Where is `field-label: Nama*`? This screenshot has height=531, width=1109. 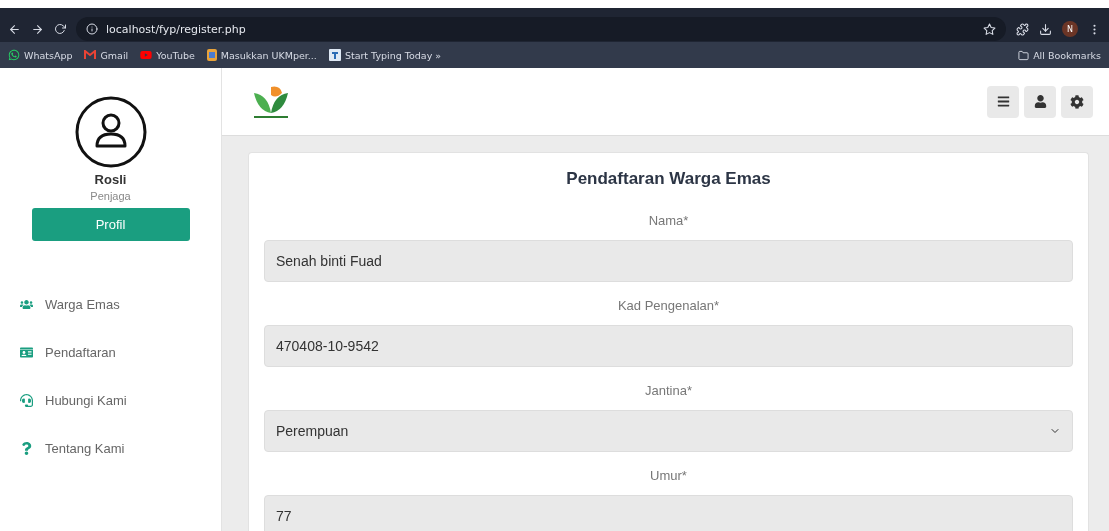 field-label: Nama* is located at coordinates (668, 220).